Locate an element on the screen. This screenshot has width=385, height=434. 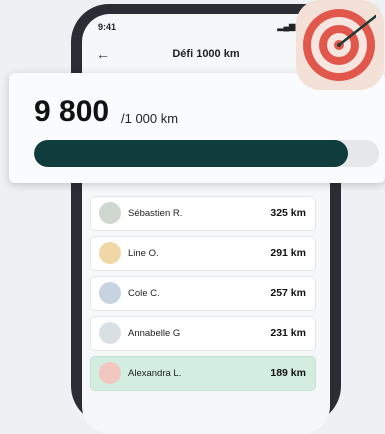
nav-bar: ← Défi 1000 km is located at coordinates (206, 55).